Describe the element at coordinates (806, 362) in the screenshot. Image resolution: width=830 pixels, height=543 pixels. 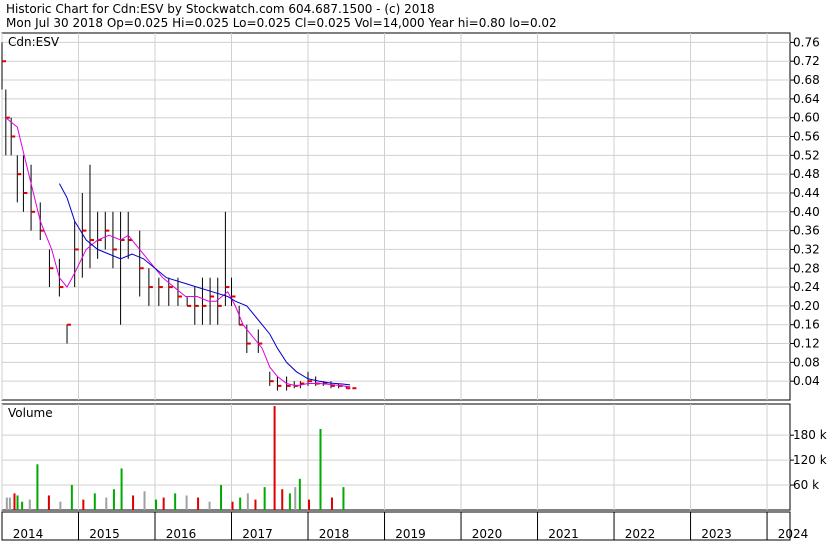
I see `price-y-tick-label: 0.08` at that location.